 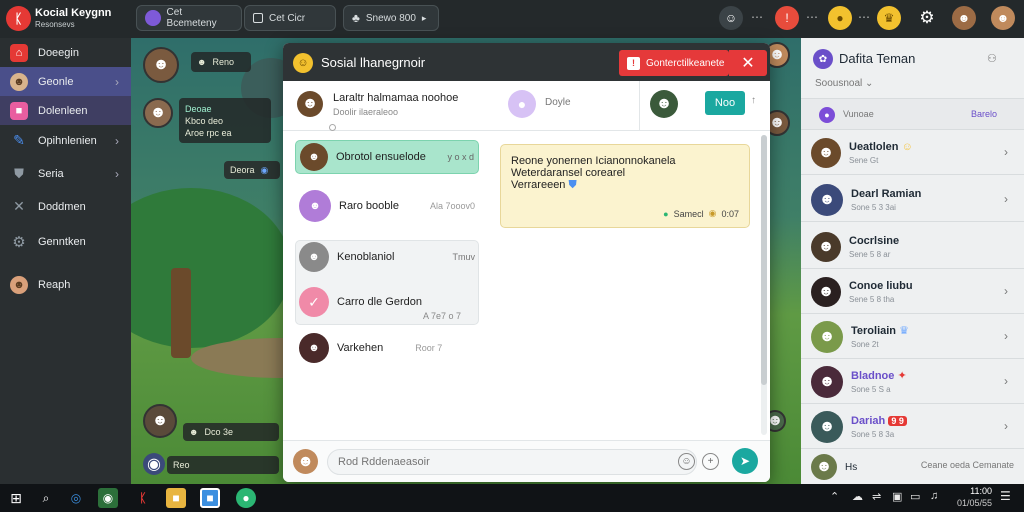 What do you see at coordinates (143, 498) in the screenshot?
I see `app-taskbar-icon: ᛕ` at bounding box center [143, 498].